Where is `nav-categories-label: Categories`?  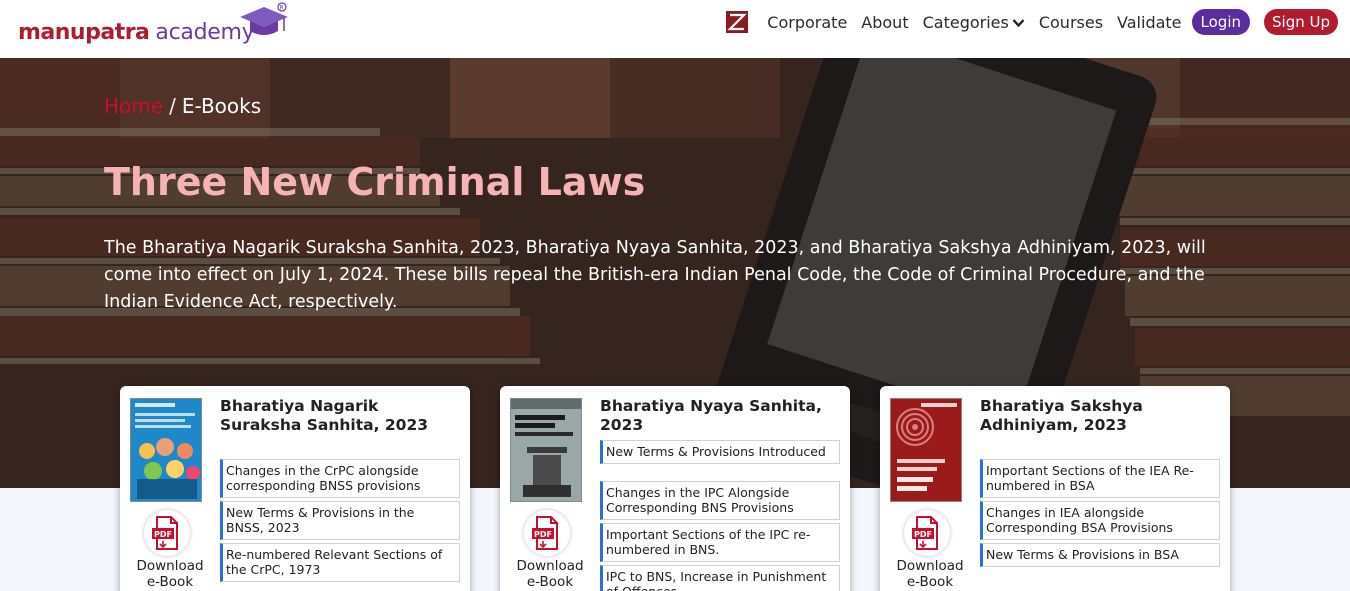 nav-categories-label: Categories is located at coordinates (965, 22).